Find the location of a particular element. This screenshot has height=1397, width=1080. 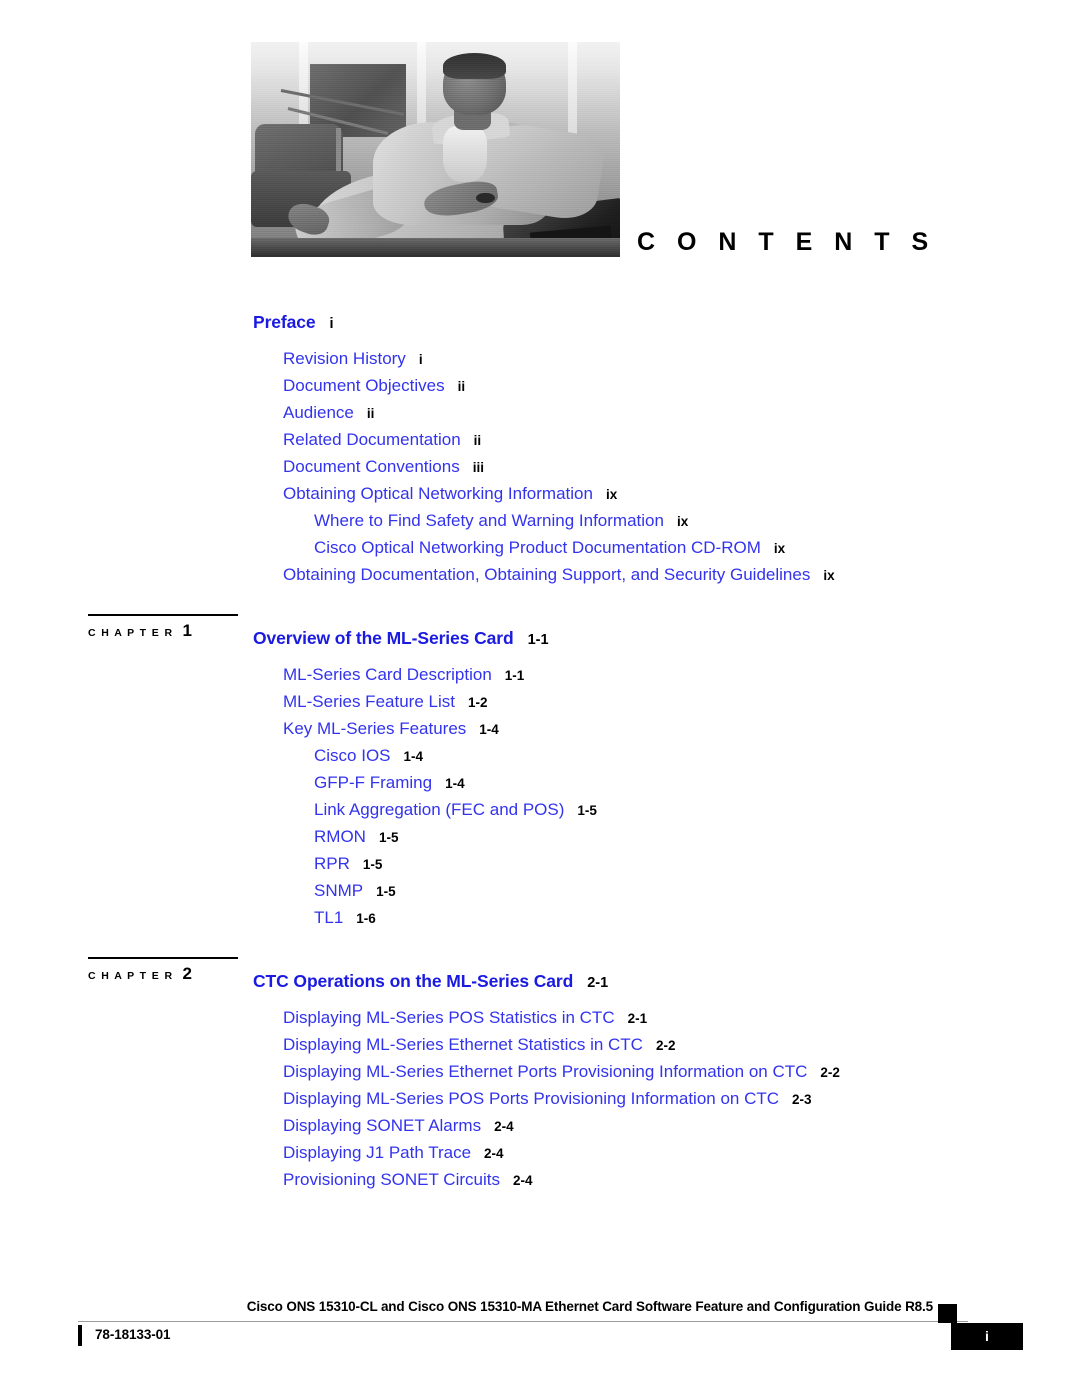

toc-entry-label: Key ML-Series Features is located at coordinates (374, 729).